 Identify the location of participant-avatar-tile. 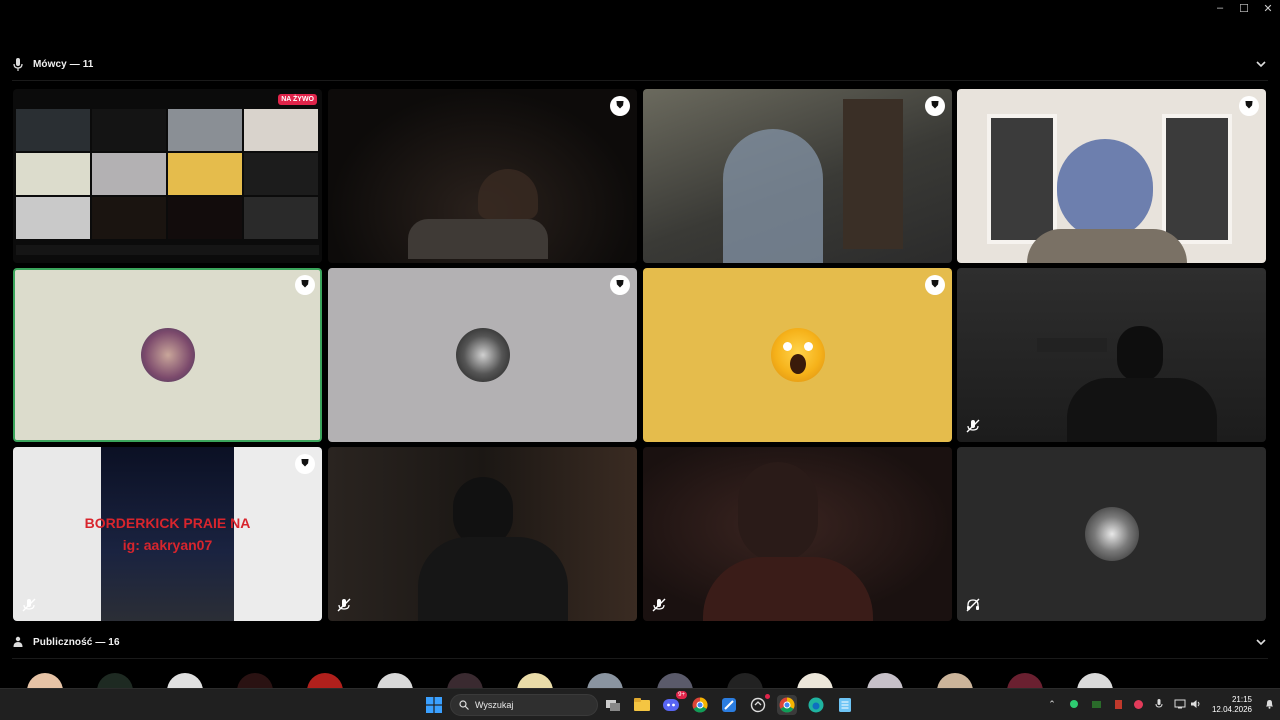
(1111, 534).